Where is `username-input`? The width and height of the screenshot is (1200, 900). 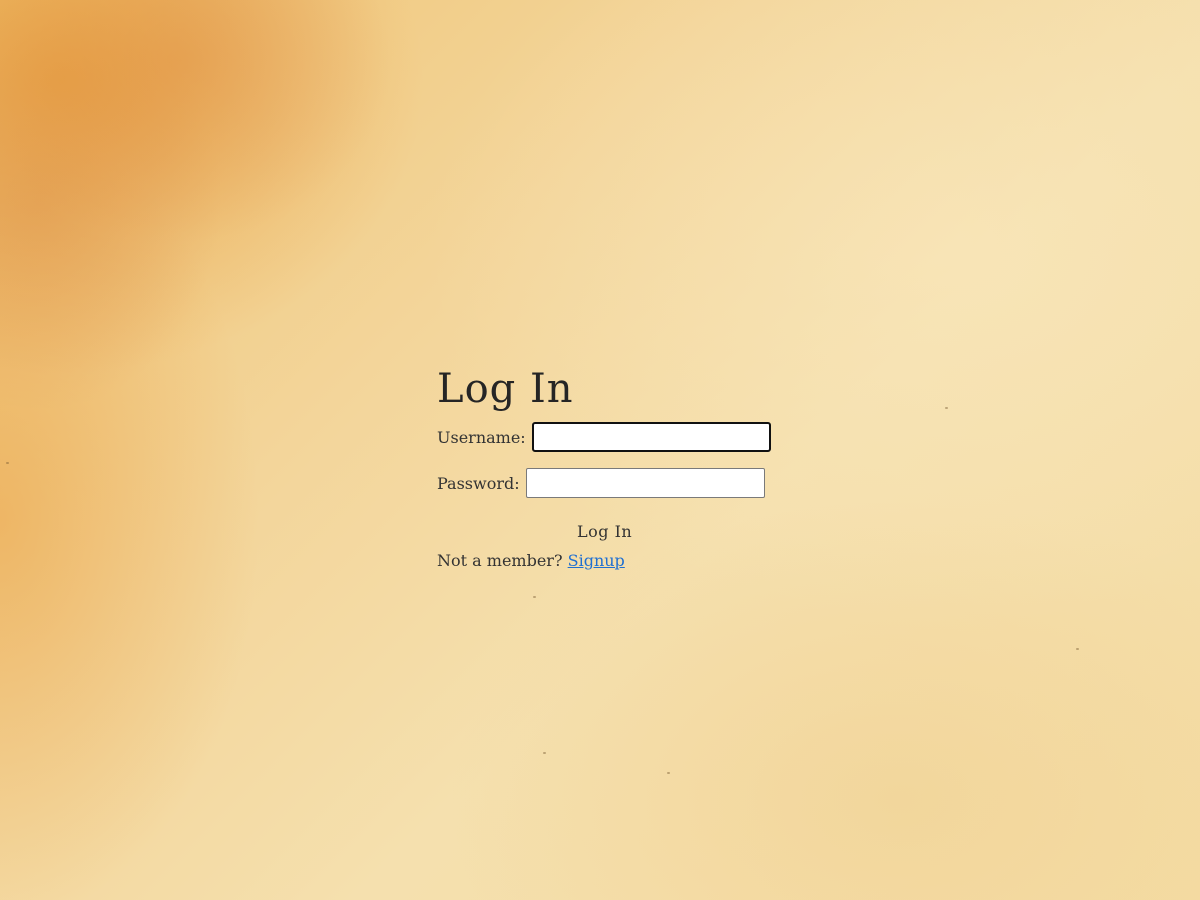 username-input is located at coordinates (651, 437).